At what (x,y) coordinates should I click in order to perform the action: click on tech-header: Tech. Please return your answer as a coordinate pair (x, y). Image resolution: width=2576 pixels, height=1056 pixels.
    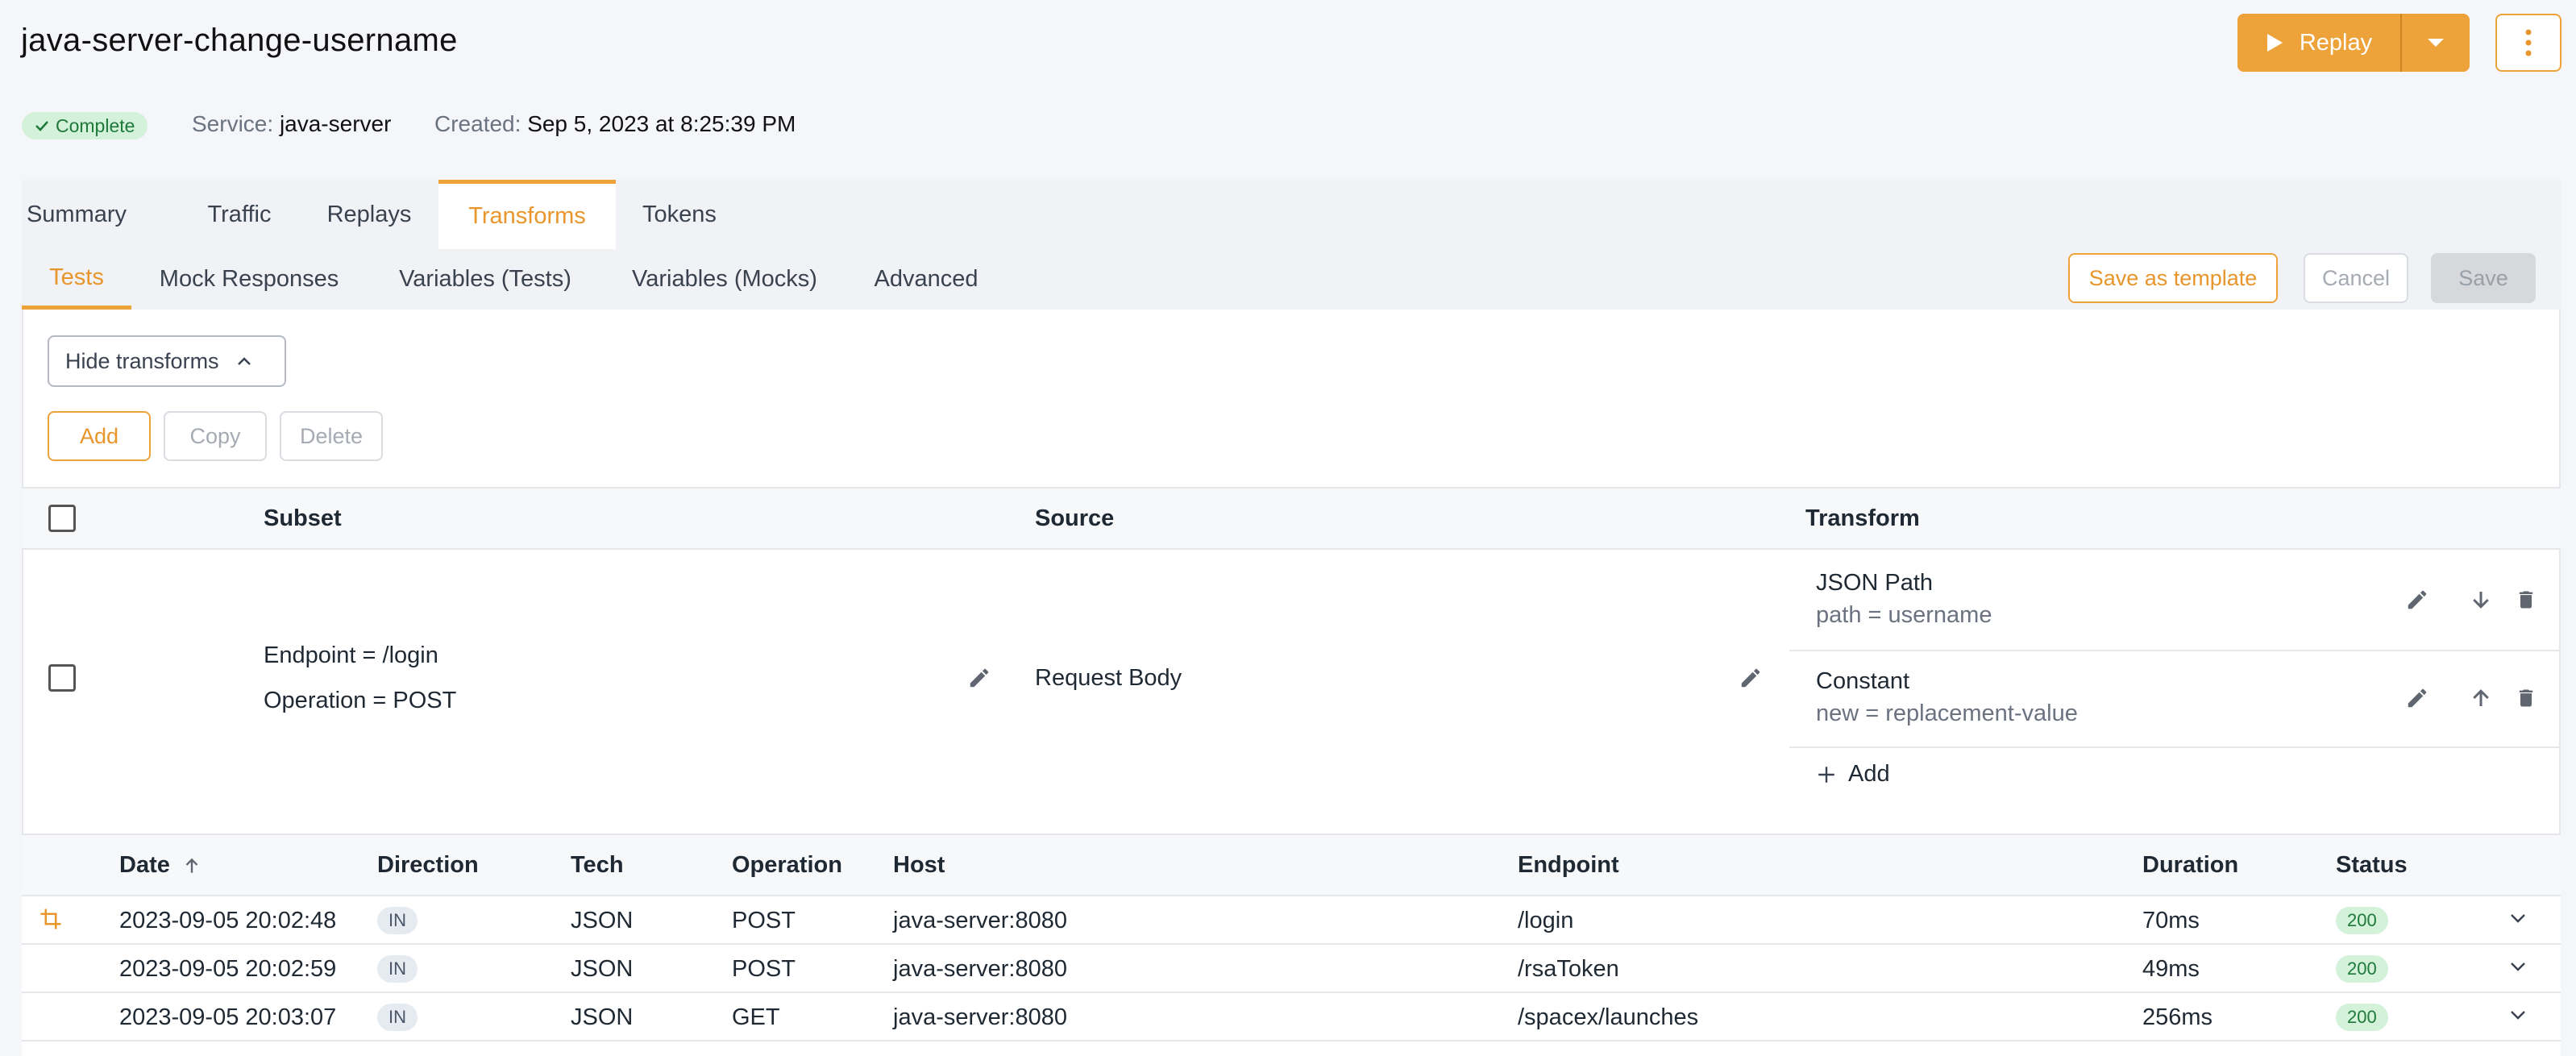
    Looking at the image, I should click on (597, 865).